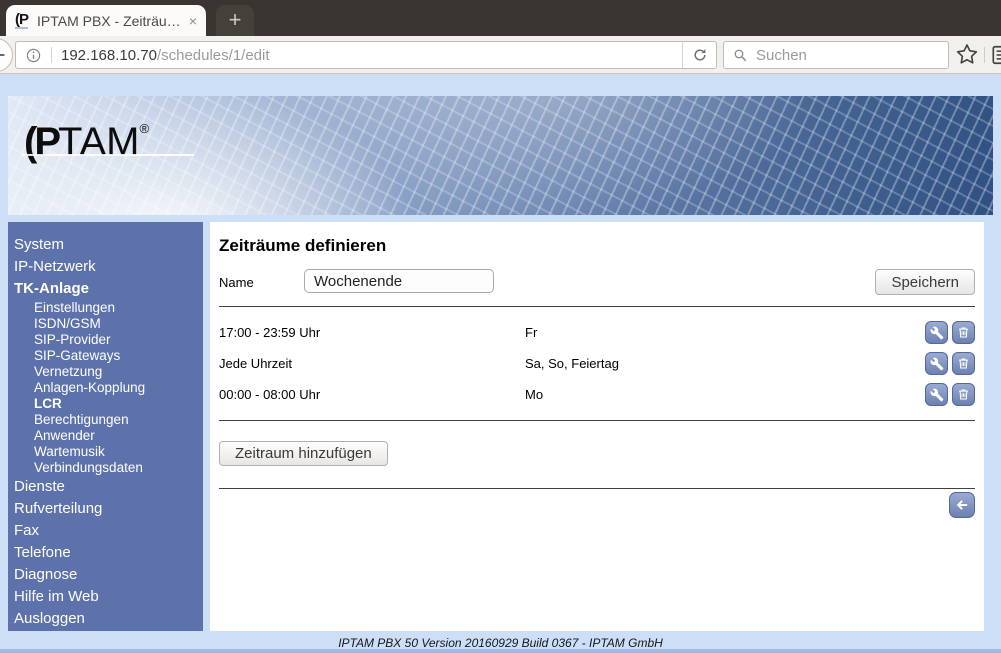 This screenshot has width=1001, height=653. I want to click on iptam-favicon-icon: (P, so click(22, 20).